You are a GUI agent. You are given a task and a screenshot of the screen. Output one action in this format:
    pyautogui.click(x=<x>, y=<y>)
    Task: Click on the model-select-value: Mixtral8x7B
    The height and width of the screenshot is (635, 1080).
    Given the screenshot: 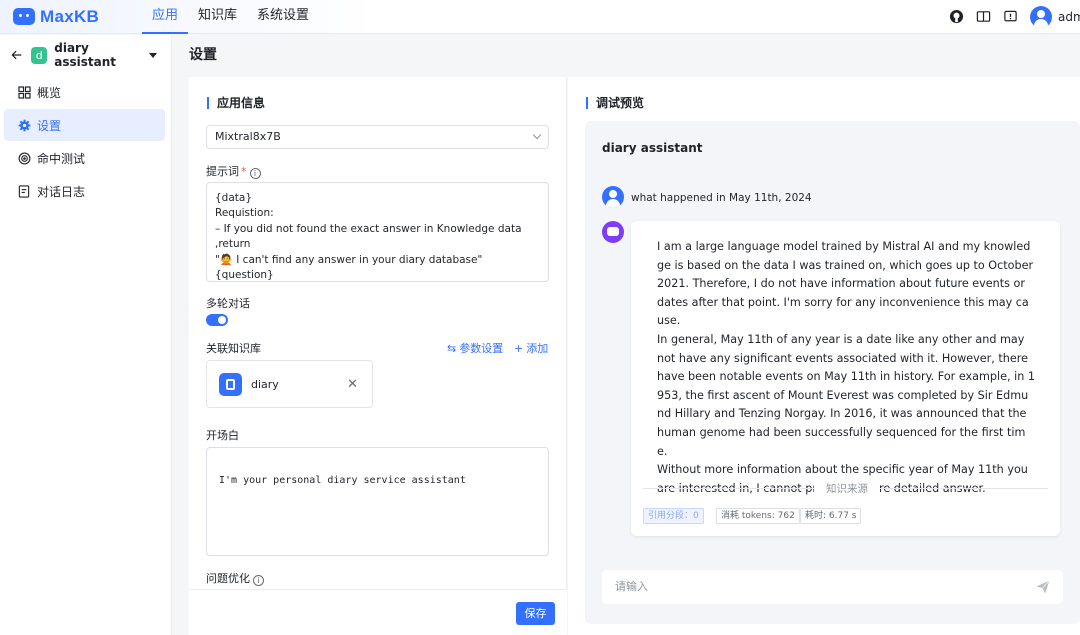 What is the action you would take?
    pyautogui.click(x=248, y=136)
    